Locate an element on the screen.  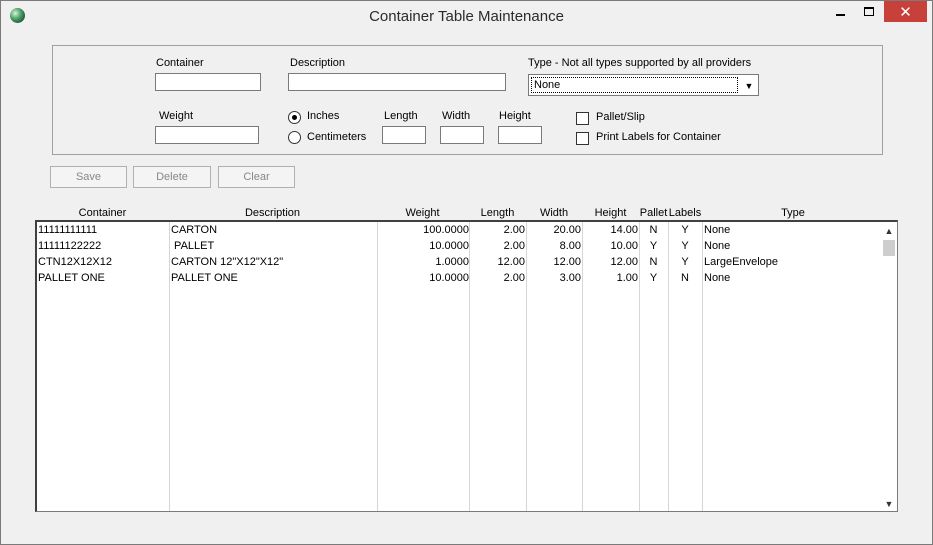
height-label: Height is located at coordinates (515, 116).